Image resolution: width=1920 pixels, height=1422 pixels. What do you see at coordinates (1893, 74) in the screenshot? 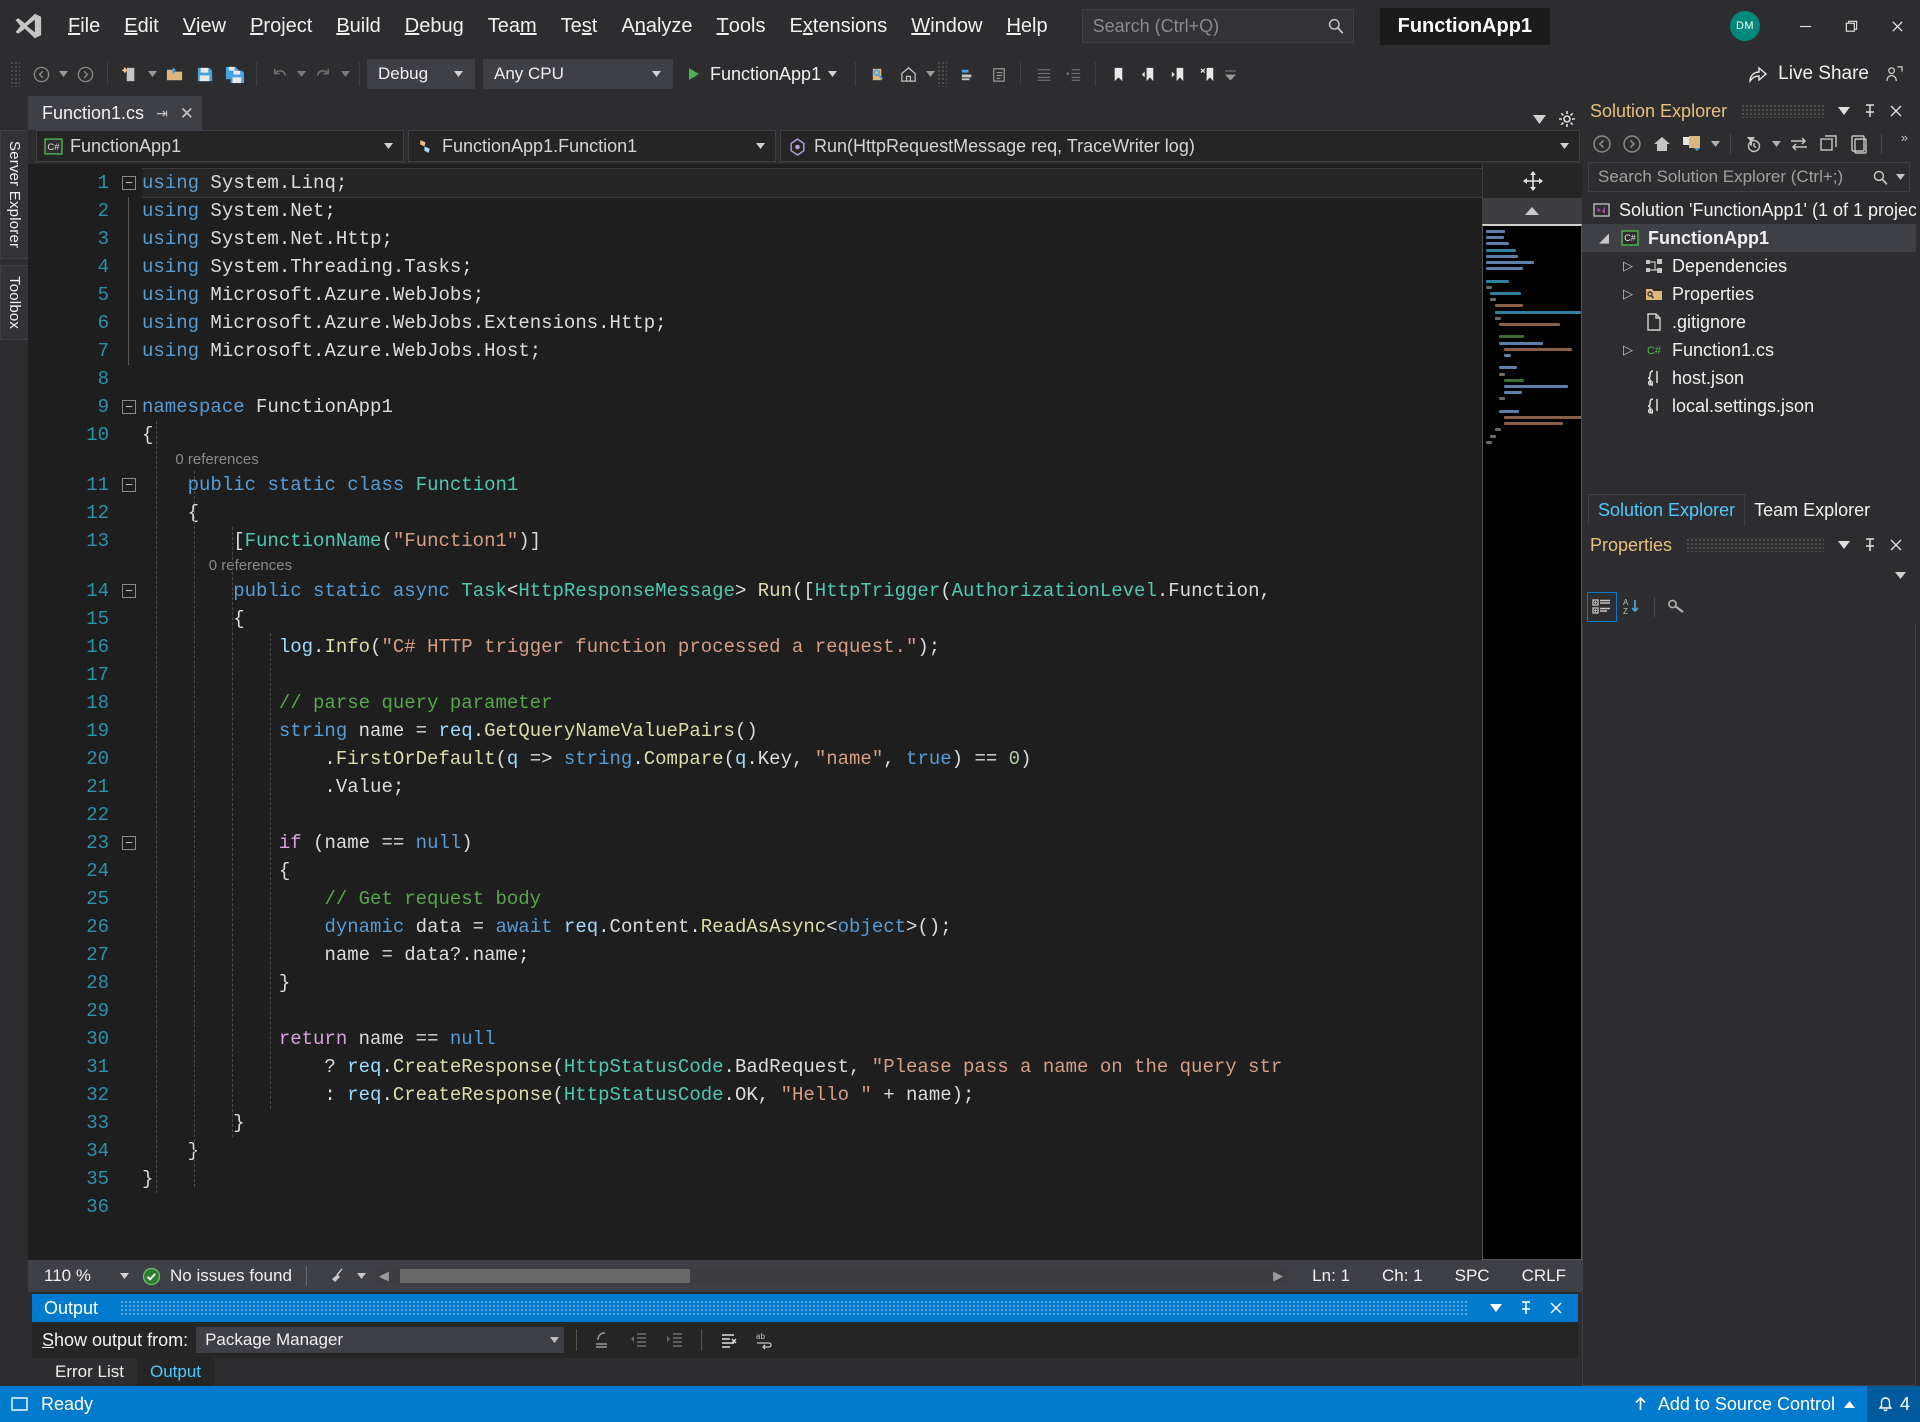
I see `manage-accounts-icon` at bounding box center [1893, 74].